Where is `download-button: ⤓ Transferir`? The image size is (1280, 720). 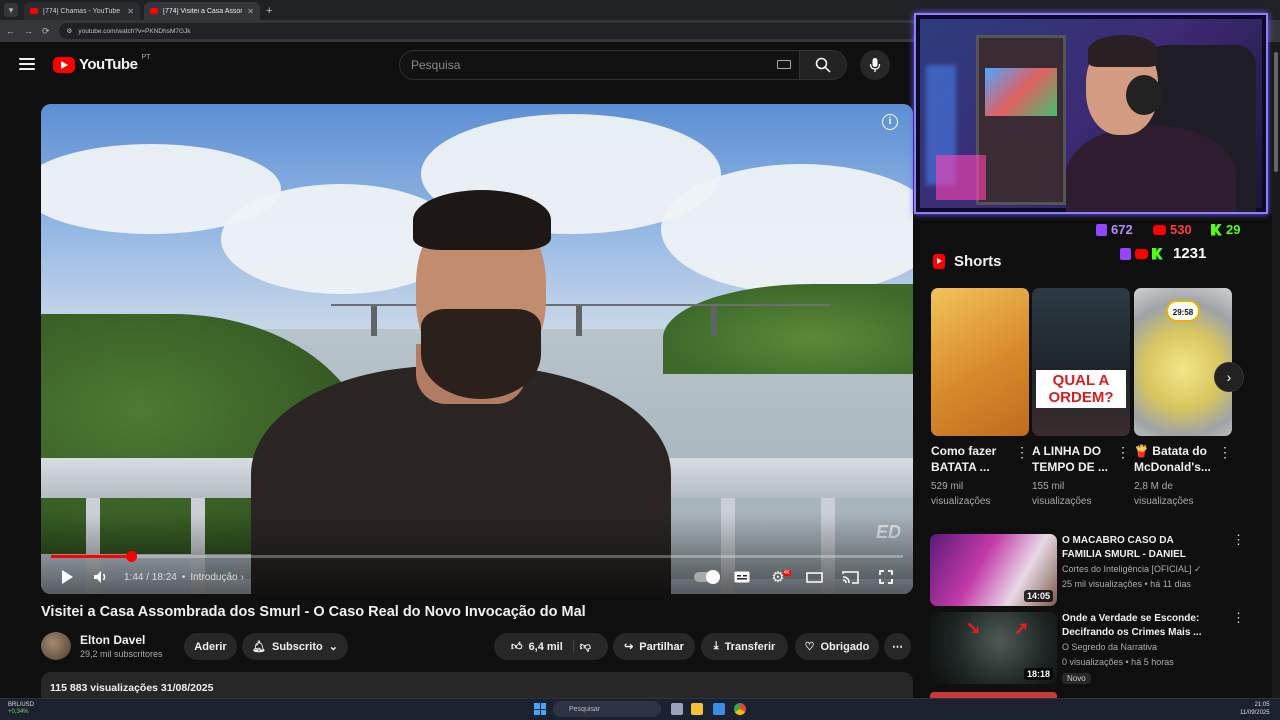
download-button: ⤓ Transferir is located at coordinates (744, 646).